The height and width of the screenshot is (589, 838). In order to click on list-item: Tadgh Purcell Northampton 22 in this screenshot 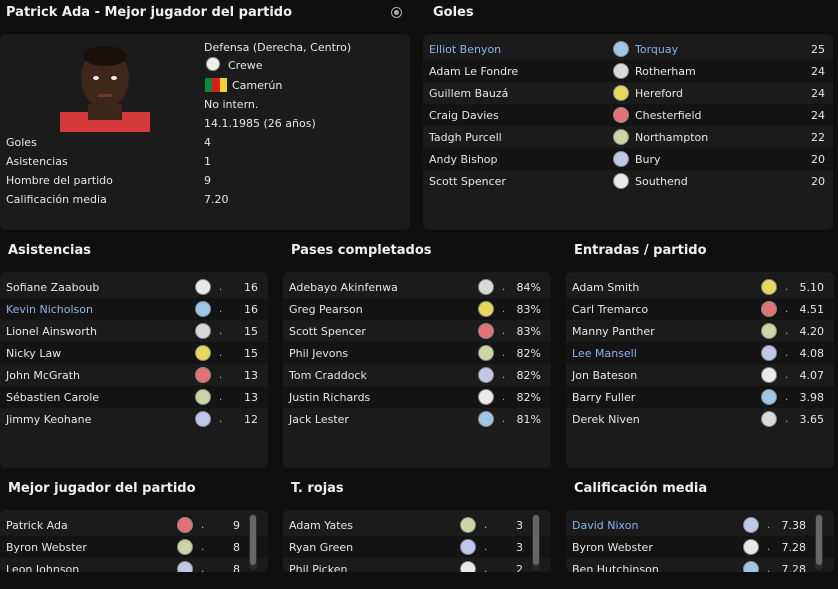, I will do `click(628, 137)`.